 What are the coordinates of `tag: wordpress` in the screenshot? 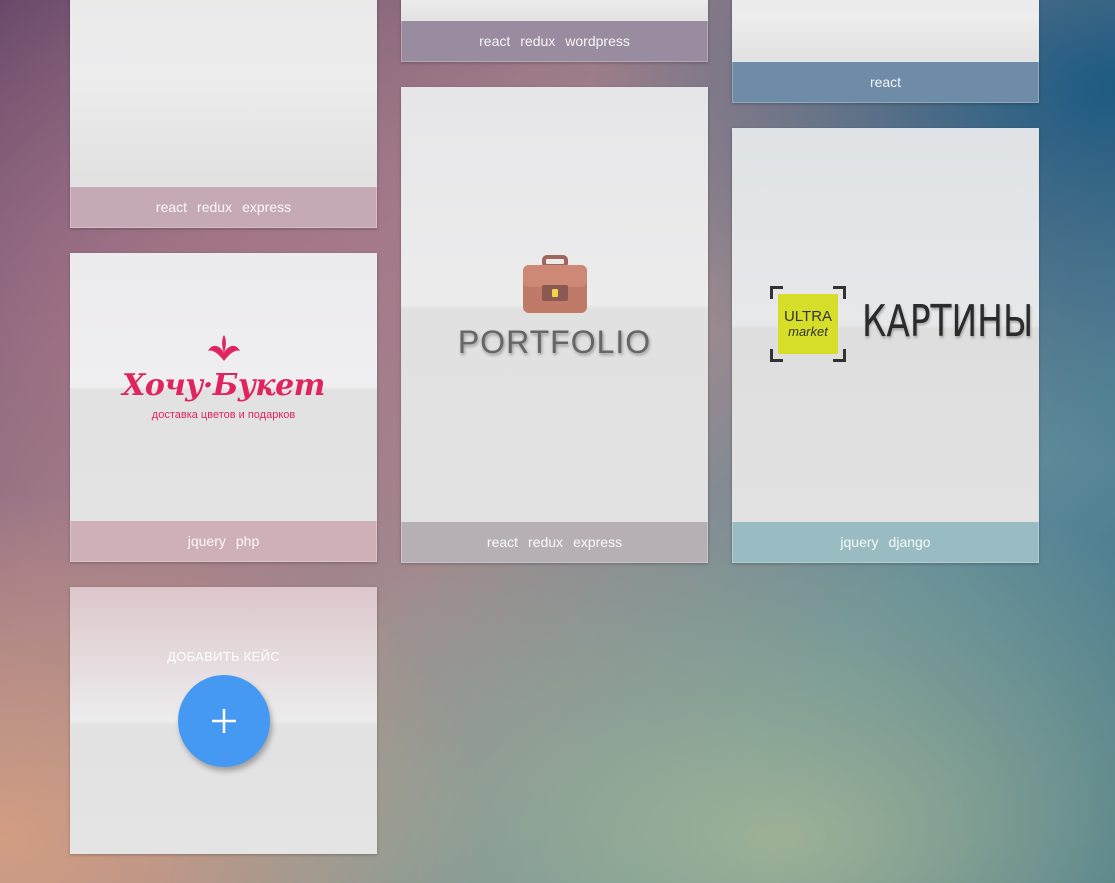 It's located at (597, 41).